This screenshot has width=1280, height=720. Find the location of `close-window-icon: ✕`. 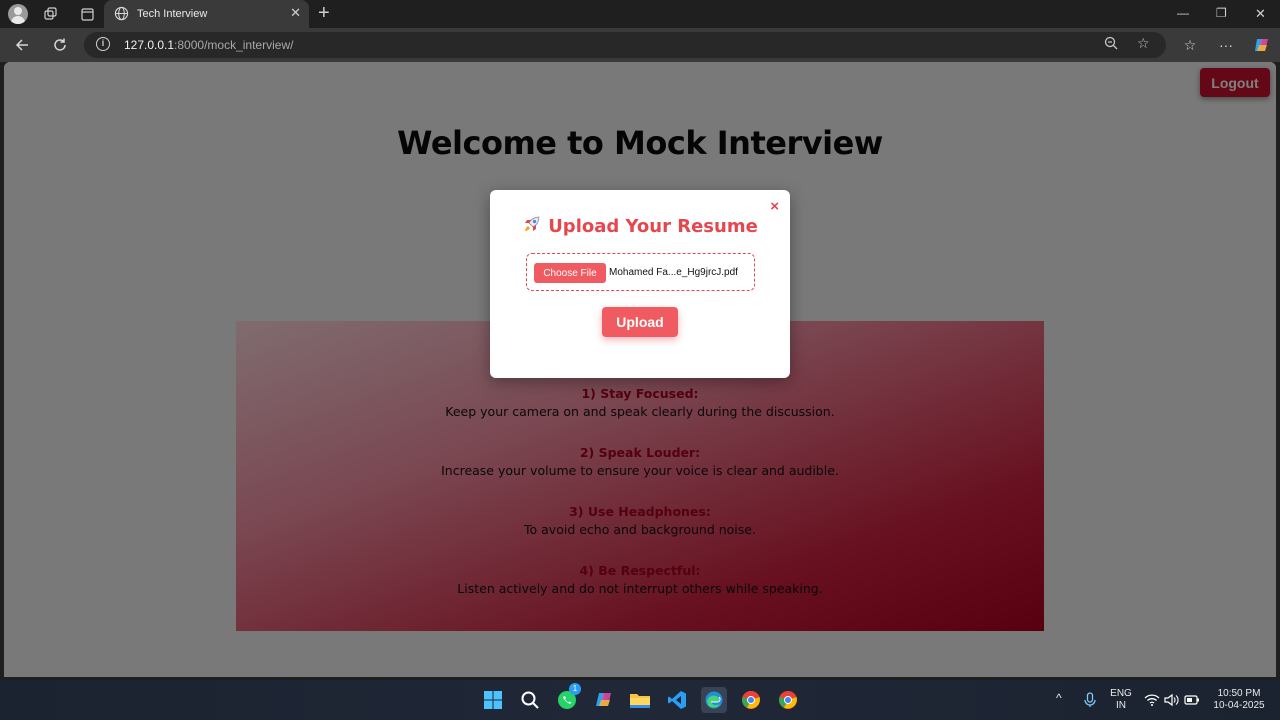

close-window-icon: ✕ is located at coordinates (1260, 14).